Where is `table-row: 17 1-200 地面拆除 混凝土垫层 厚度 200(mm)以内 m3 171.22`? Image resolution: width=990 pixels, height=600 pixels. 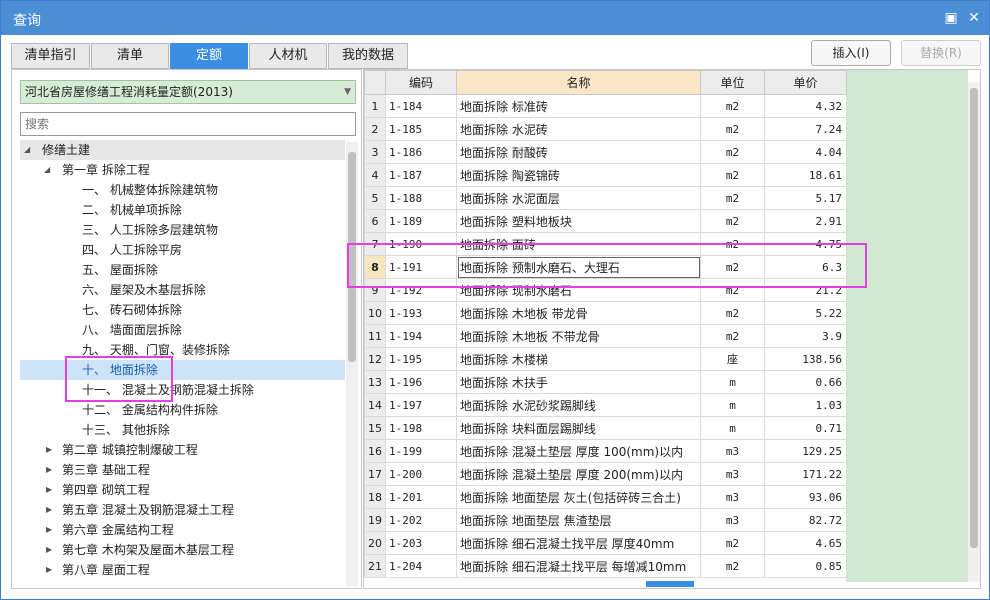
table-row: 17 1-200 地面拆除 混凝土垫层 厚度 200(mm)以内 m3 171.22 is located at coordinates (605, 474).